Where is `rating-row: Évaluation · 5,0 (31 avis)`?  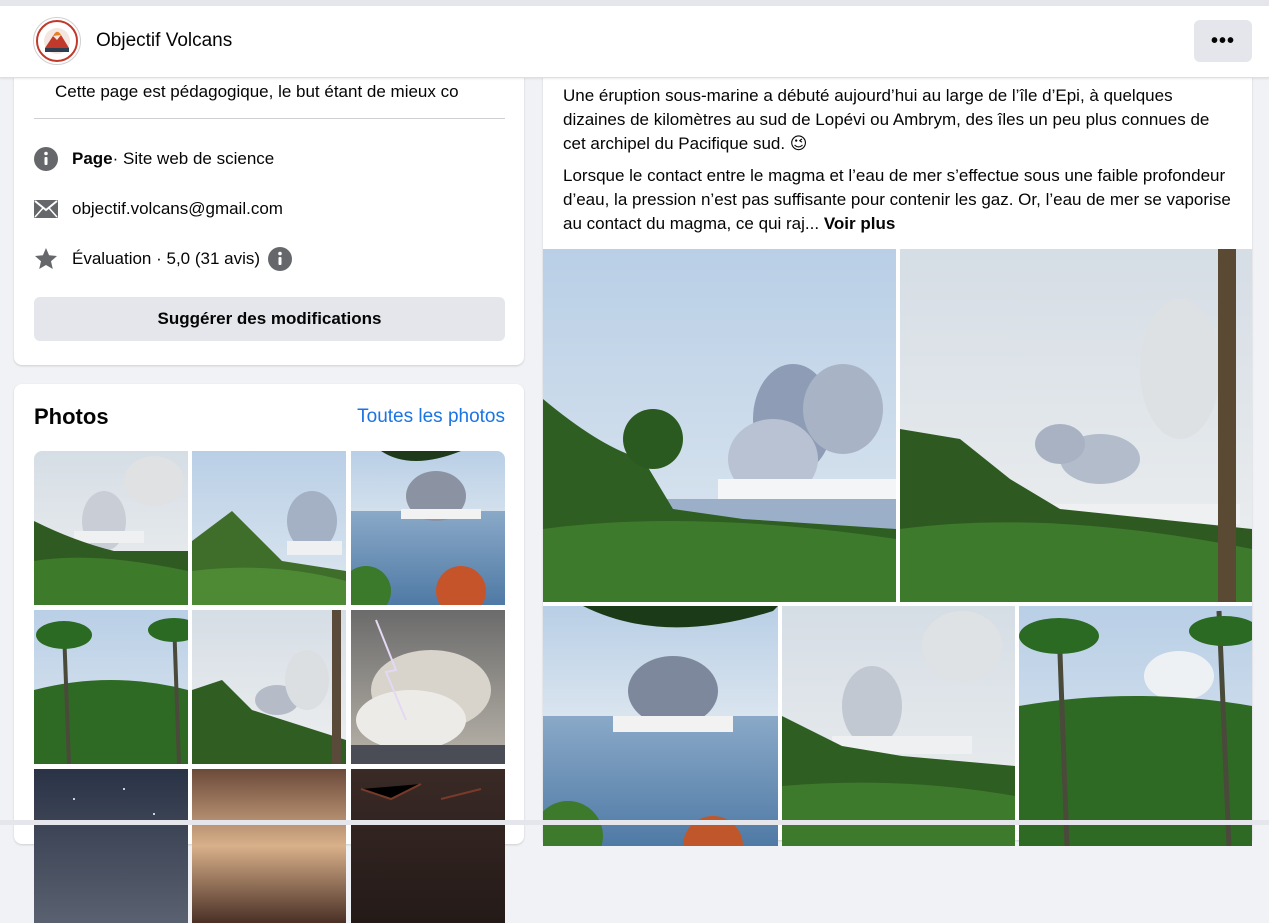
rating-row: Évaluation · 5,0 (31 avis) is located at coordinates (163, 259).